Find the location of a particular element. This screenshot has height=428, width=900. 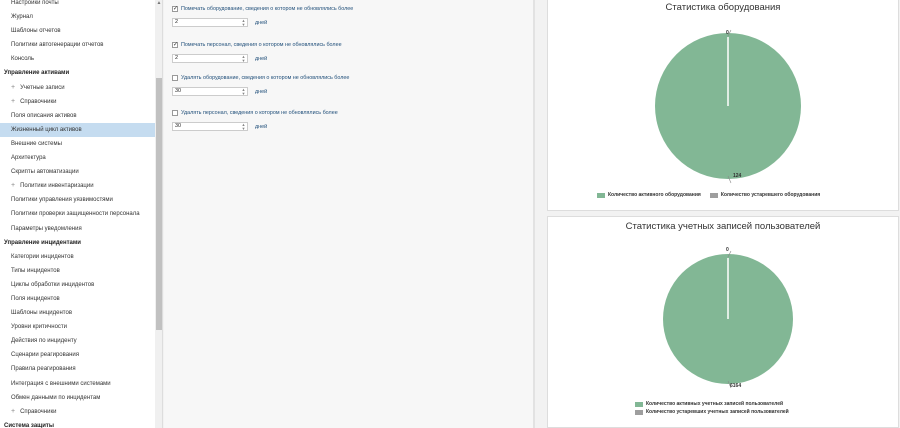

sidebar-item: Шаблоны отчетов is located at coordinates (77, 31).